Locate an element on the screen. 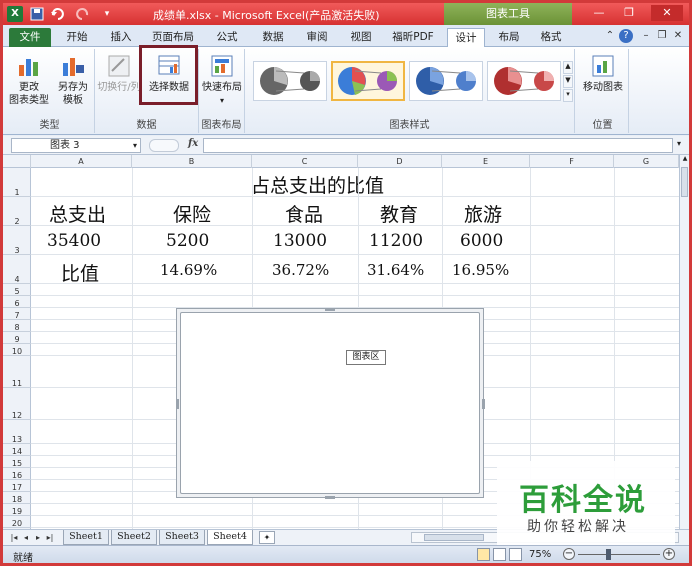  row-header-7: 7 is located at coordinates (17, 314).